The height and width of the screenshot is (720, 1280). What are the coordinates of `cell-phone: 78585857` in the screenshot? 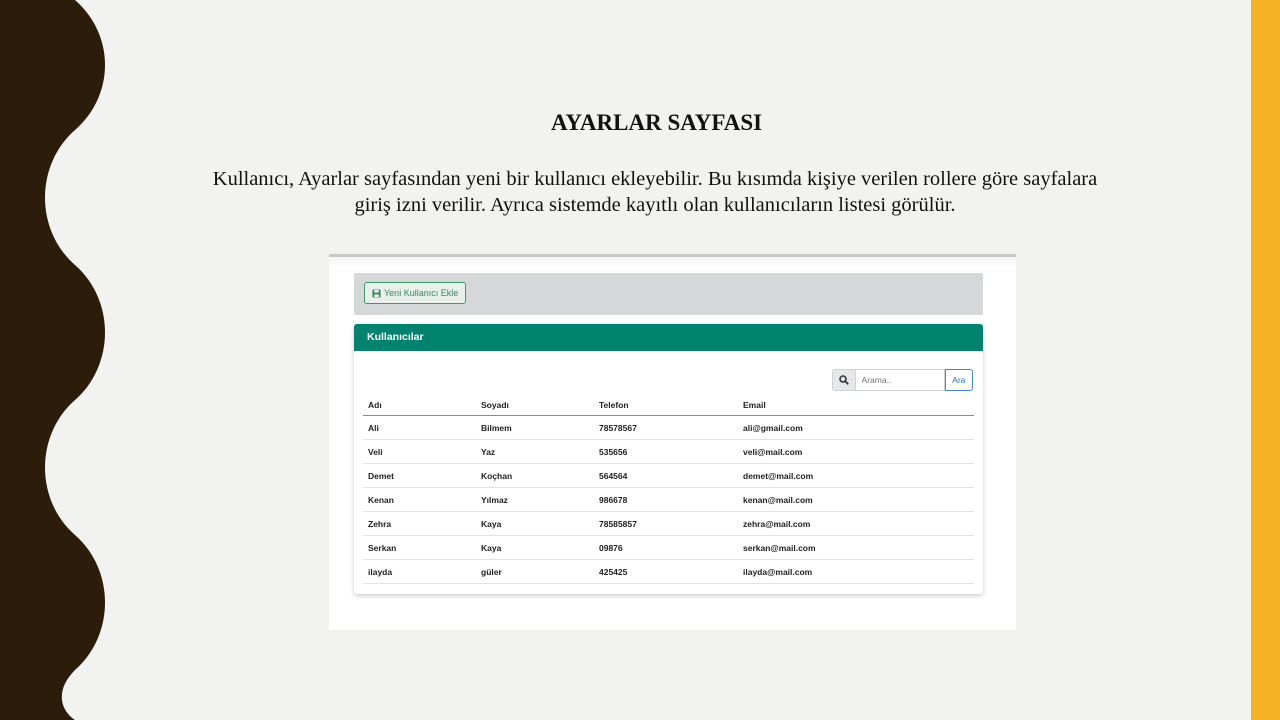 It's located at (666, 523).